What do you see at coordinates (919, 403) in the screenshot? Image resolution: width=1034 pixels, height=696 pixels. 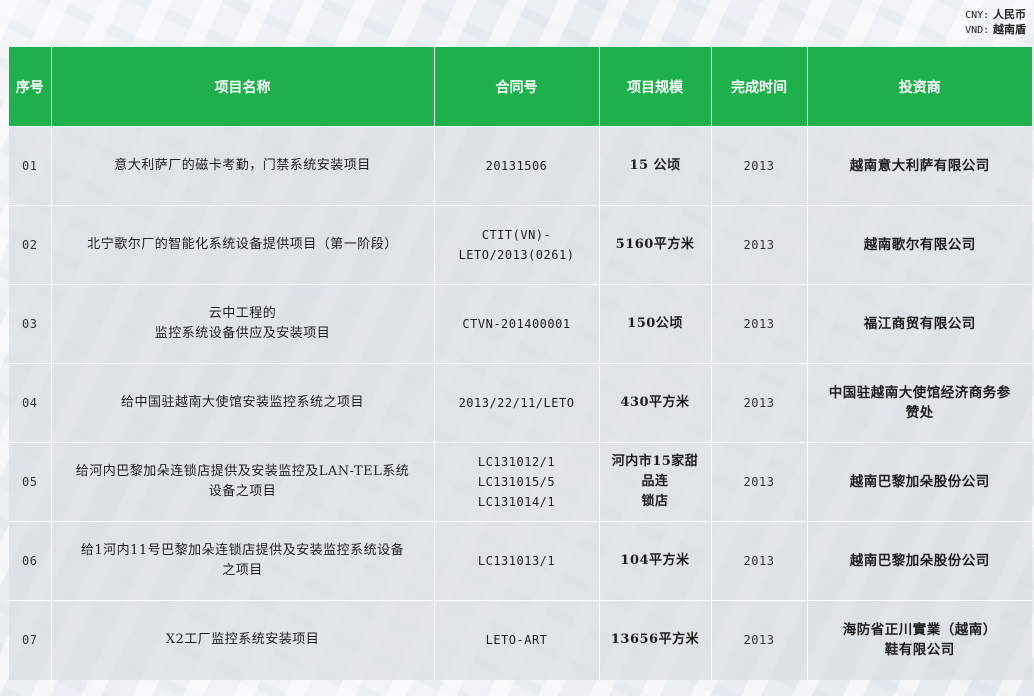 I see `cell-investor: 中国驻越南大使馆经济商务参 赞处` at bounding box center [919, 403].